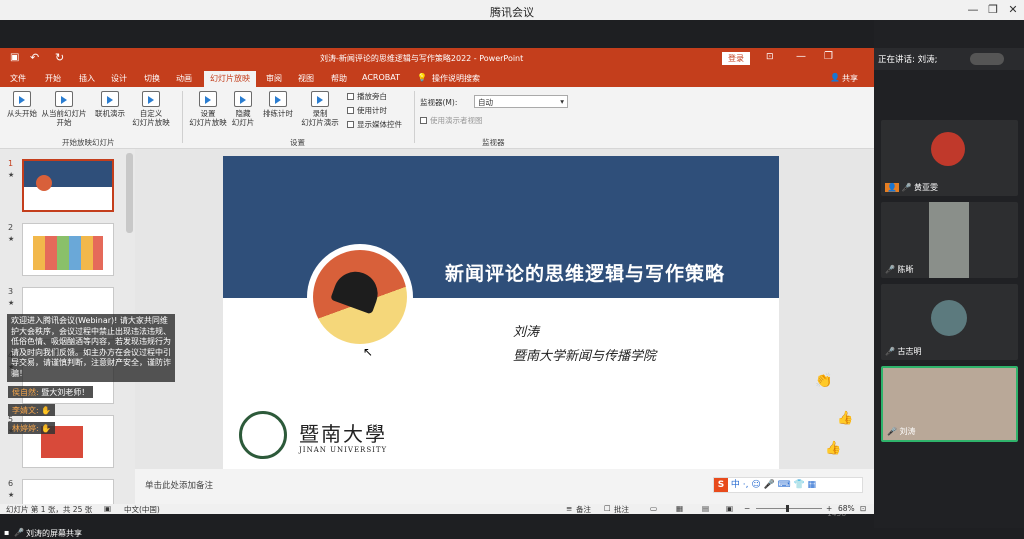 This screenshot has width=1024, height=539. I want to click on participant-name: 🎤 古志明, so click(903, 351).